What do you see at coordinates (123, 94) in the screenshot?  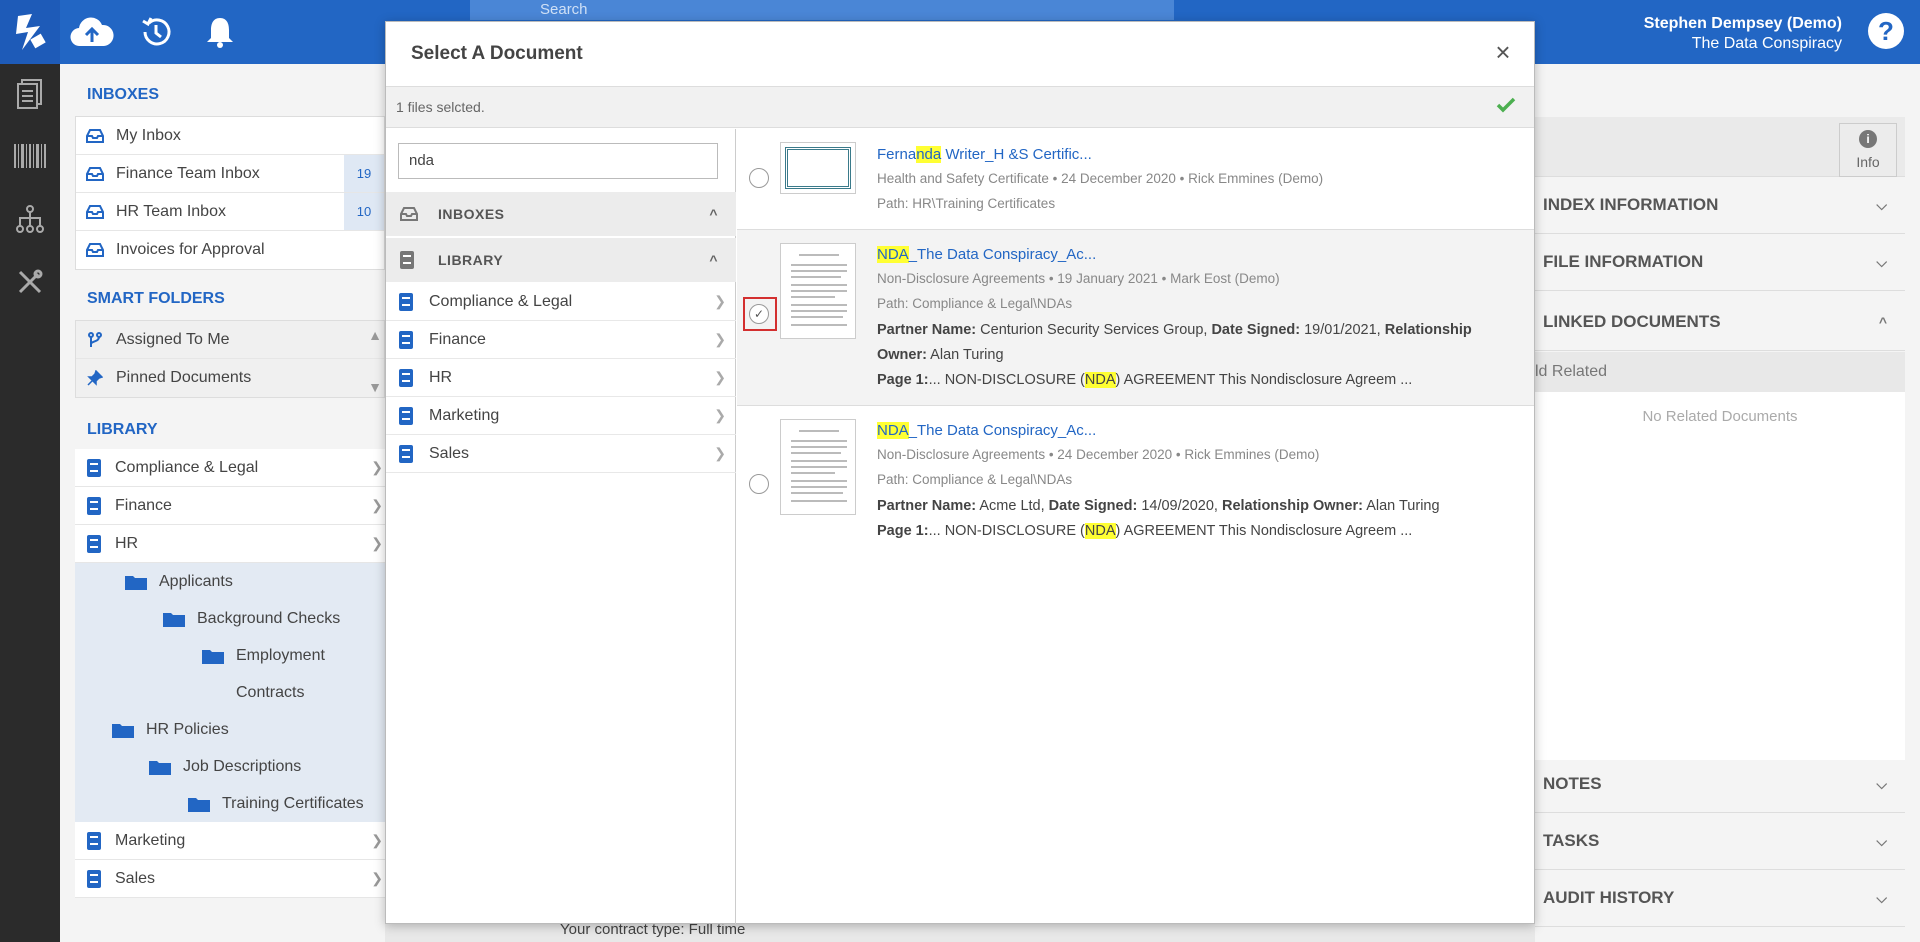 I see `inboxes-heading: INBOXES` at bounding box center [123, 94].